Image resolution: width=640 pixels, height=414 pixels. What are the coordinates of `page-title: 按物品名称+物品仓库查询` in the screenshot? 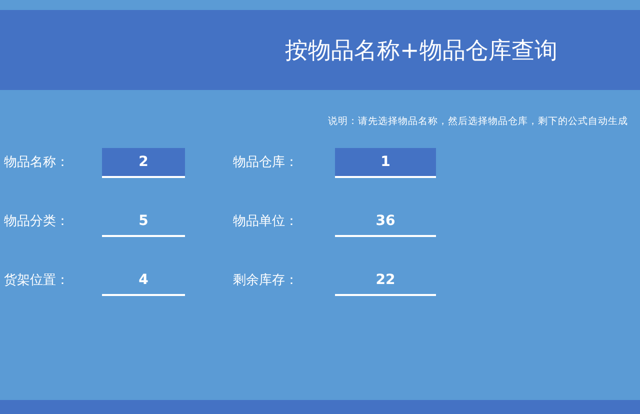 It's located at (421, 51).